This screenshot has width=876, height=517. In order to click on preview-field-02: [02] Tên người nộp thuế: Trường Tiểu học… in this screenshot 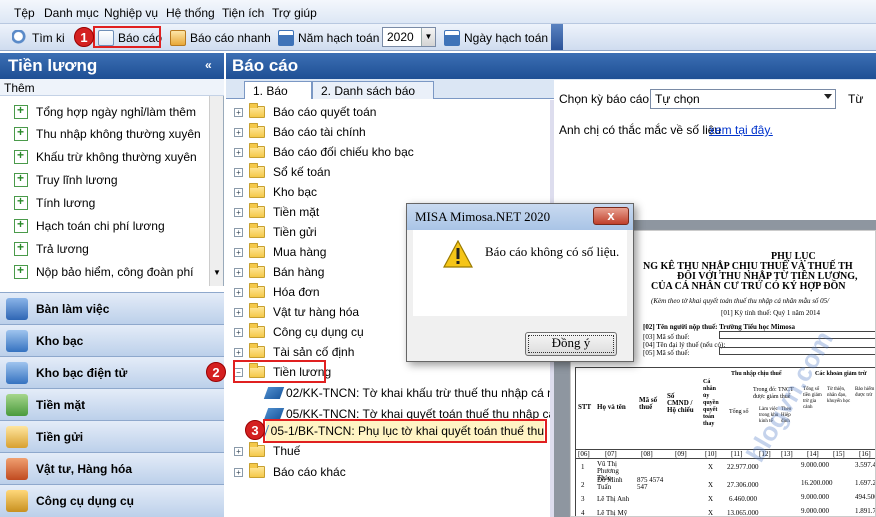, I will do `click(719, 327)`.